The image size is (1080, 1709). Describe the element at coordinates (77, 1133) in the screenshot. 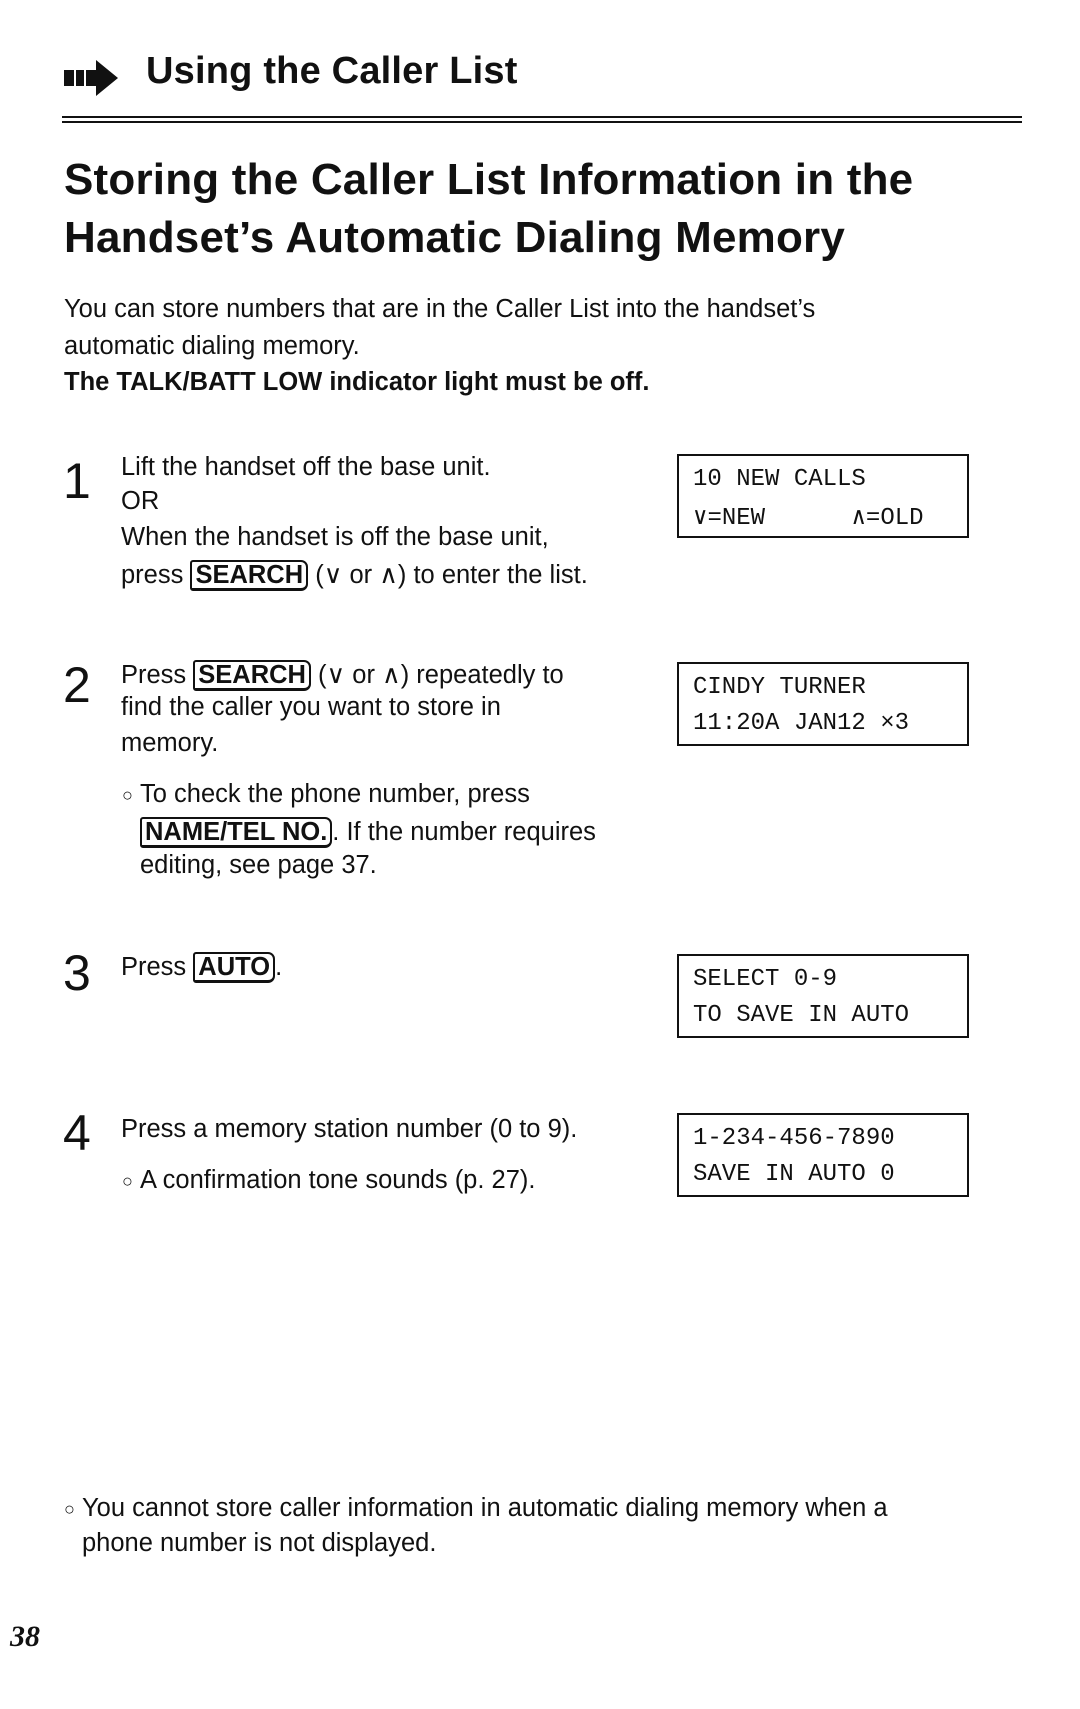

I see `step-number: 4` at that location.